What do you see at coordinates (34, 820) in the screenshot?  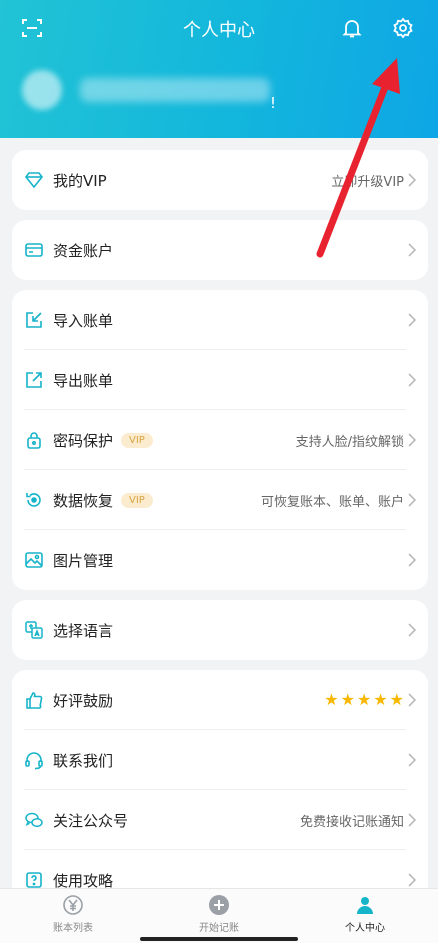 I see `wechat-icon` at bounding box center [34, 820].